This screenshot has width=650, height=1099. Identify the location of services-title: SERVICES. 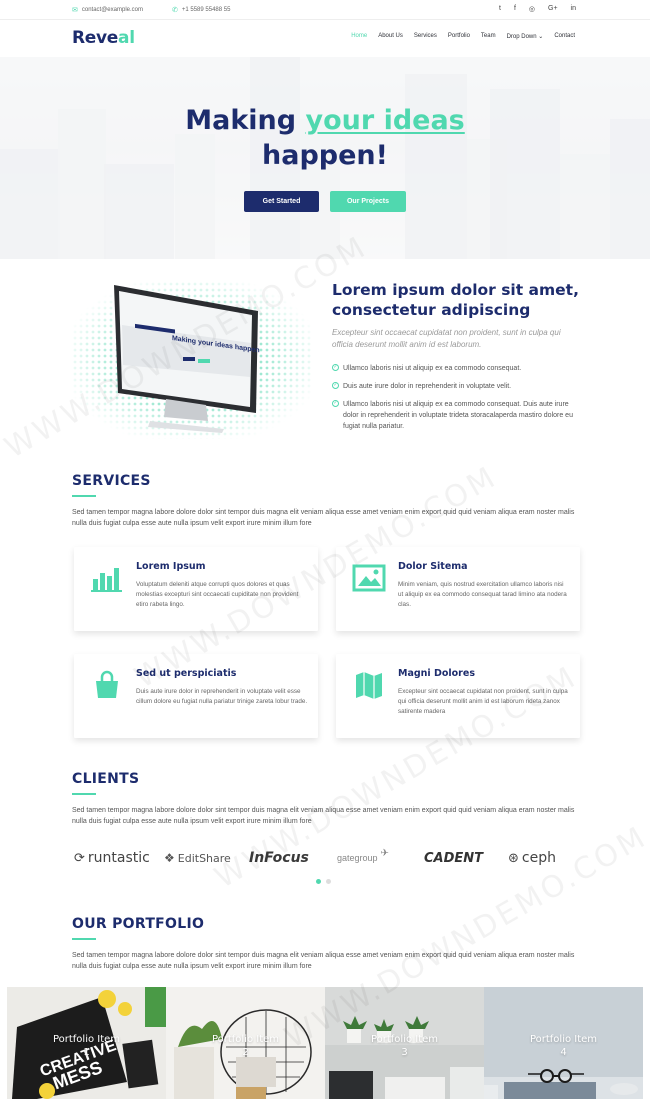
(111, 481).